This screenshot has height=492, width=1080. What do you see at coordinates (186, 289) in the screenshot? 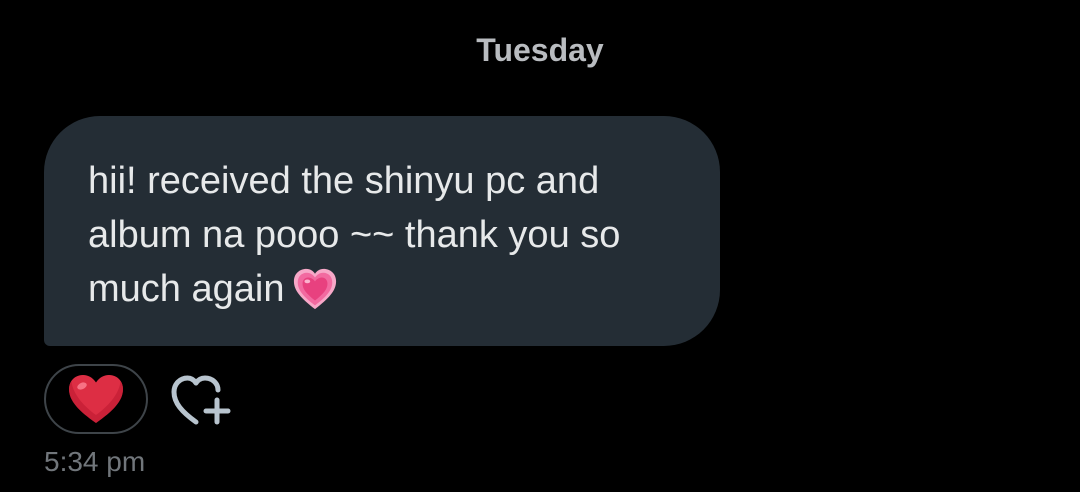
I see `message-line-3: much again` at bounding box center [186, 289].